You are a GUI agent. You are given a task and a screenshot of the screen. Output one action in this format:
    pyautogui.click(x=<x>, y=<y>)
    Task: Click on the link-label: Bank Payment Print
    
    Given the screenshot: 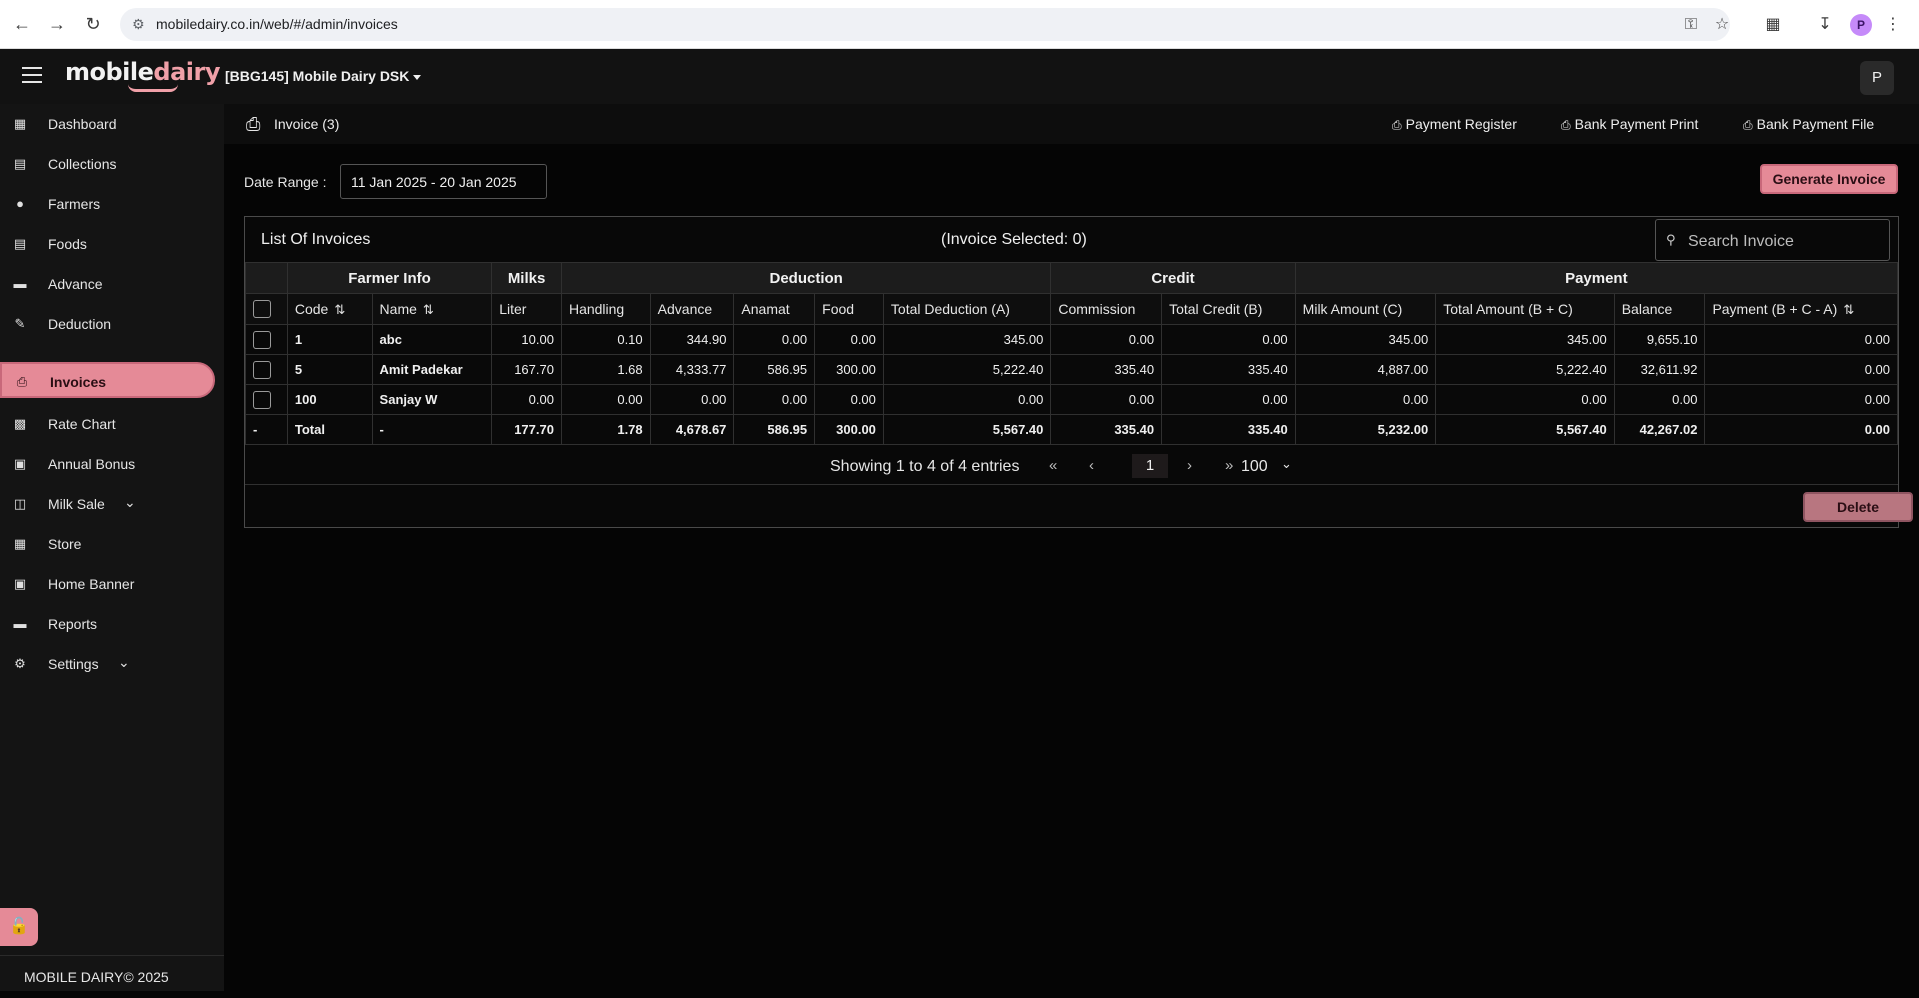 What is the action you would take?
    pyautogui.click(x=1636, y=124)
    